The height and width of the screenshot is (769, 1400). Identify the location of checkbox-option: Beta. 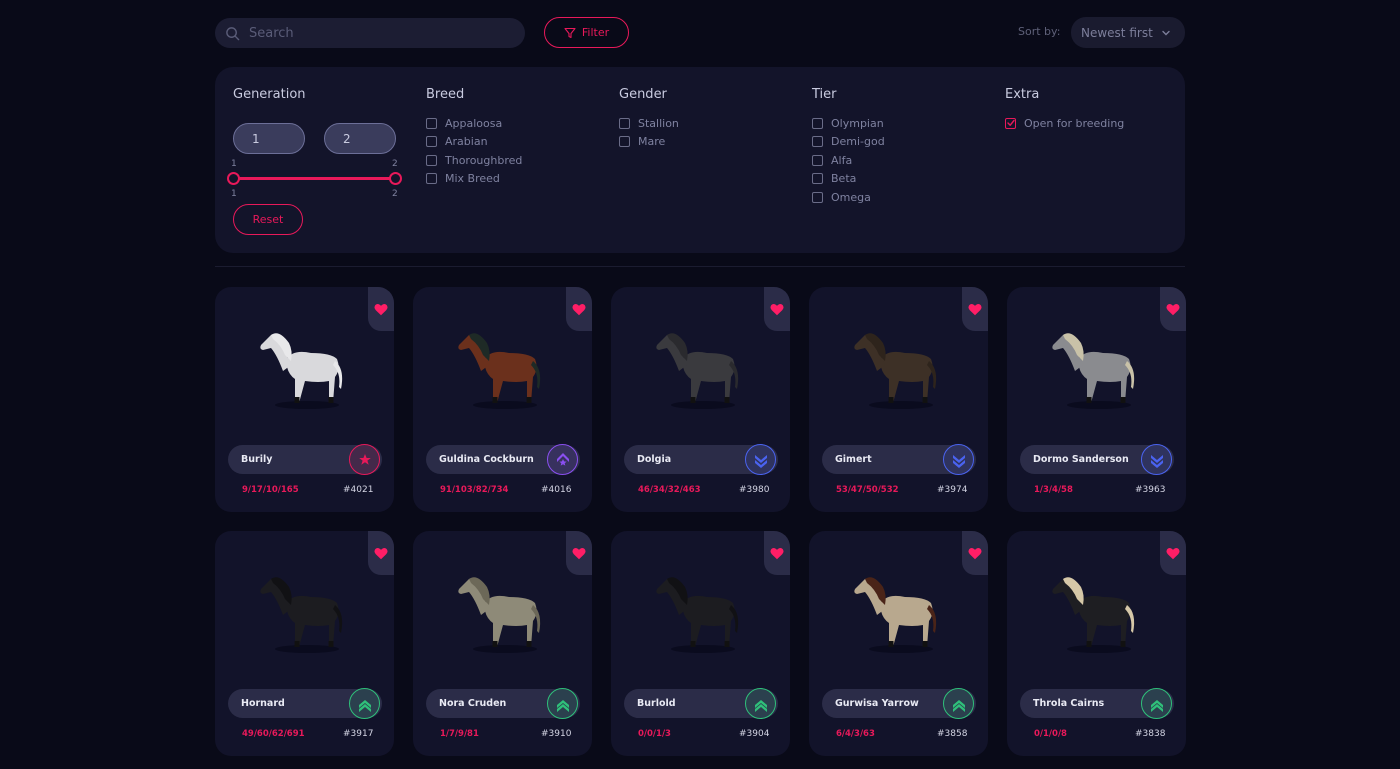
(848, 179).